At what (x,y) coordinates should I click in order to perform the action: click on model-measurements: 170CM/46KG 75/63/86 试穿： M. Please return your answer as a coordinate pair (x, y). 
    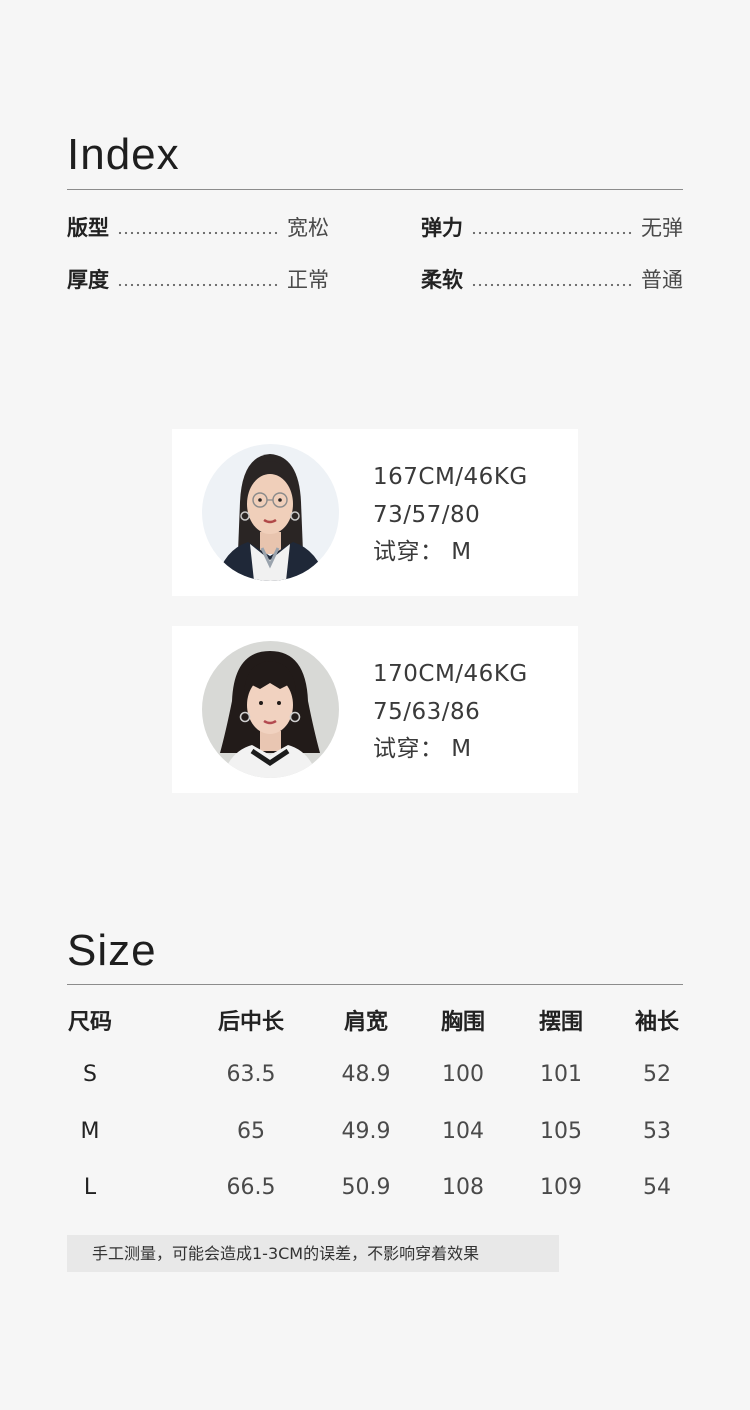
    Looking at the image, I should click on (450, 712).